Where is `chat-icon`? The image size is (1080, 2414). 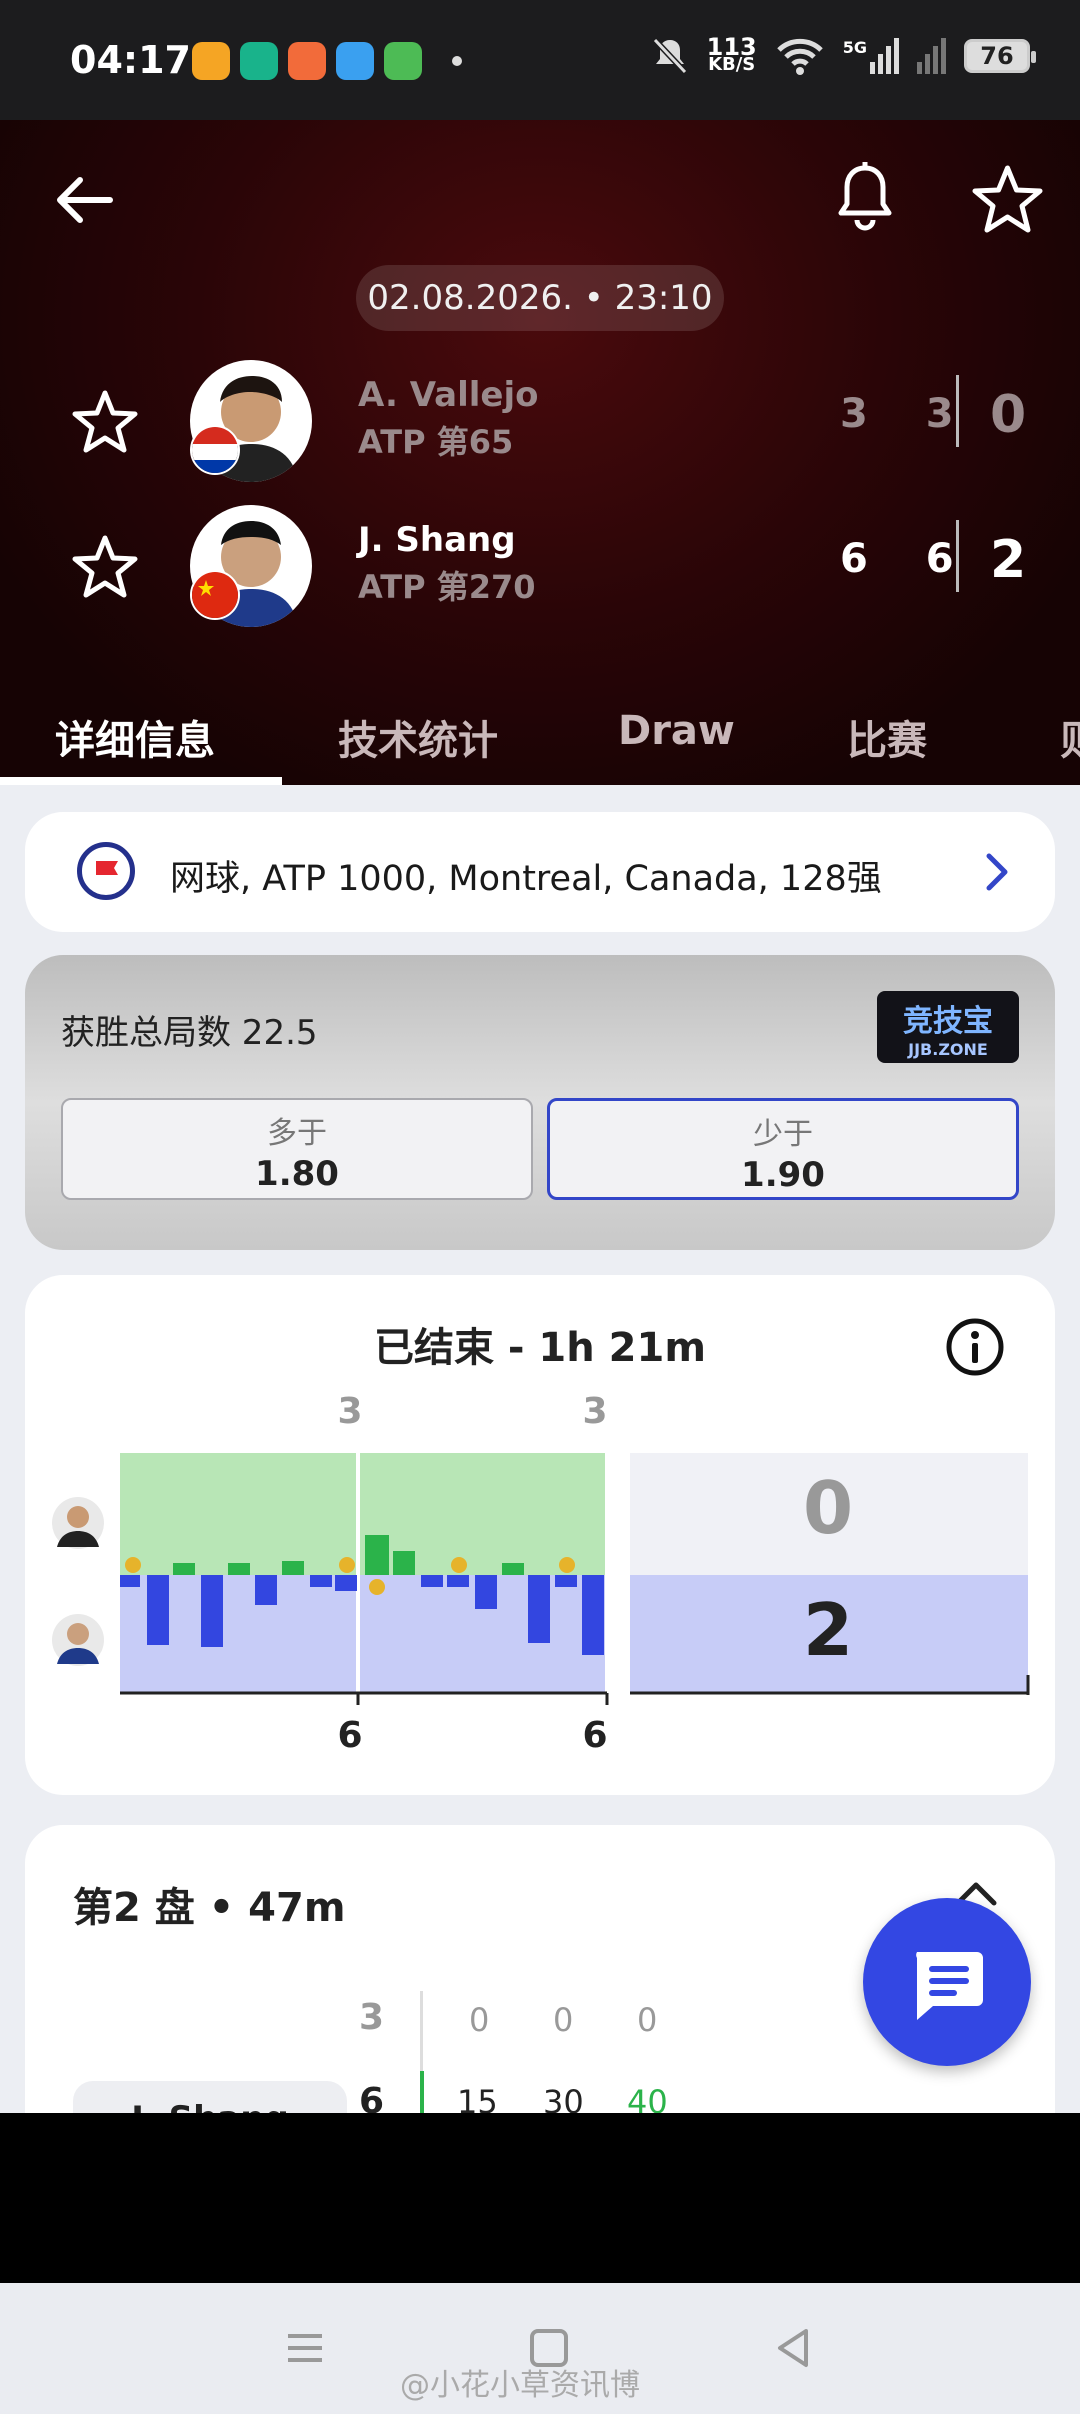 chat-icon is located at coordinates (949, 1986).